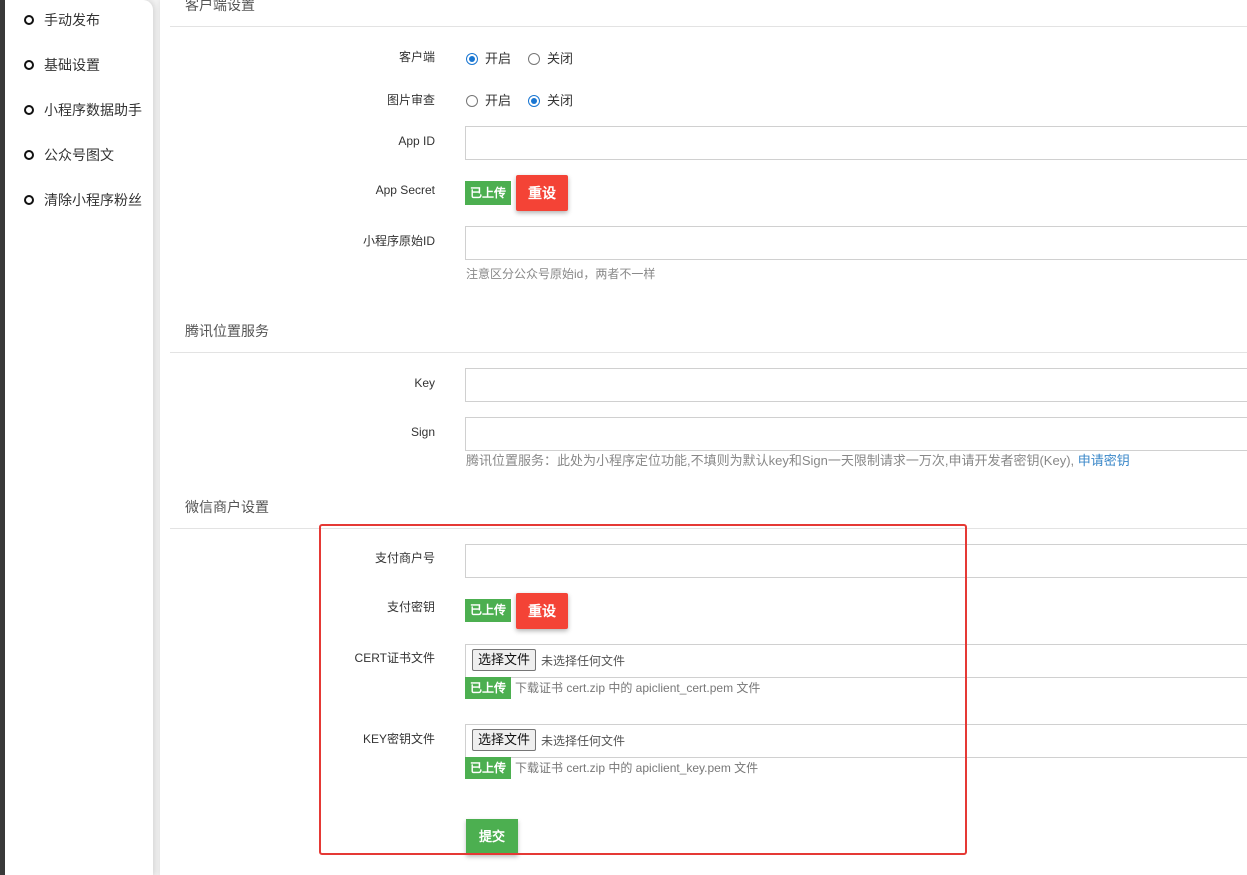 This screenshot has width=1247, height=875. I want to click on sidebar-item-label: 清除小程序粉丝, so click(93, 200).